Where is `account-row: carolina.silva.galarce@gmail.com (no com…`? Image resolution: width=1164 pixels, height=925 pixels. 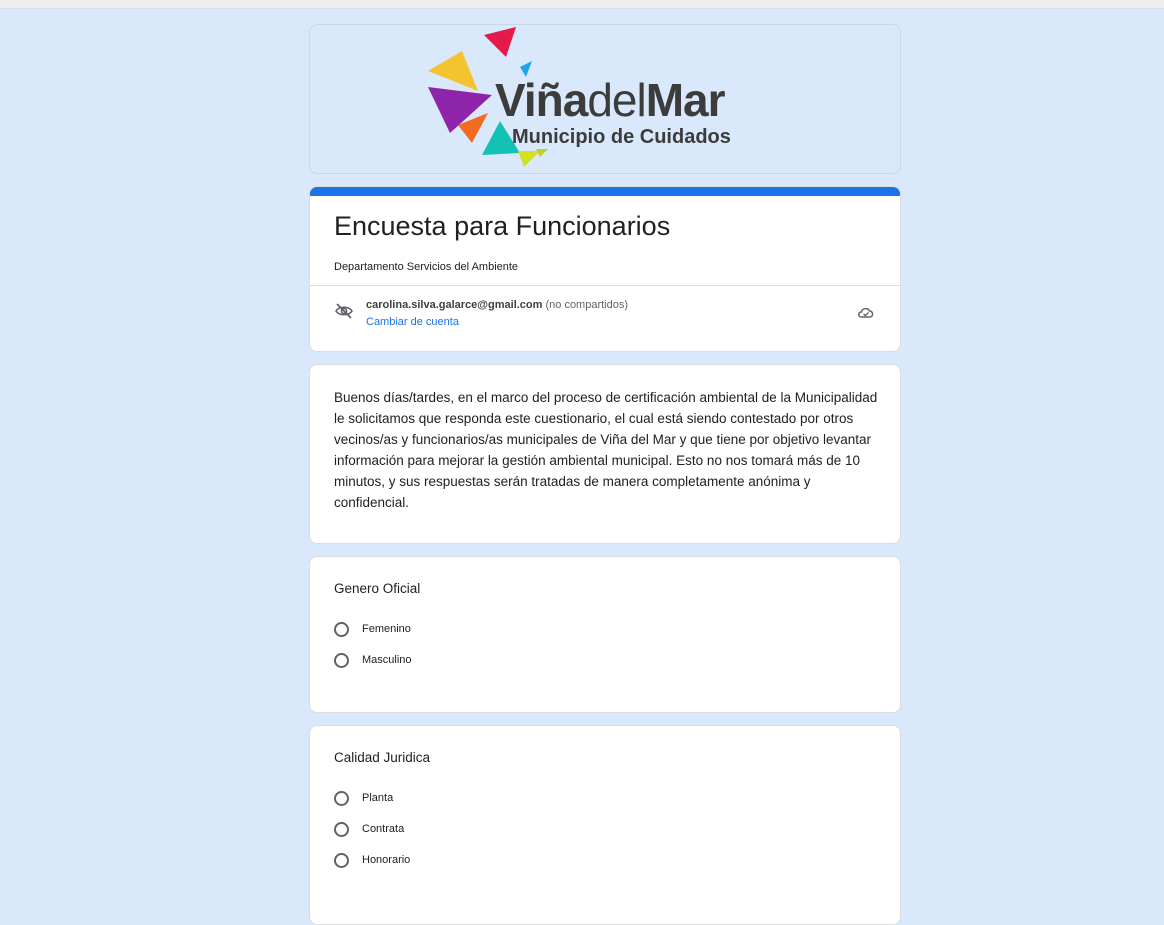
account-row: carolina.silva.galarce@gmail.com (no com… is located at coordinates (605, 317).